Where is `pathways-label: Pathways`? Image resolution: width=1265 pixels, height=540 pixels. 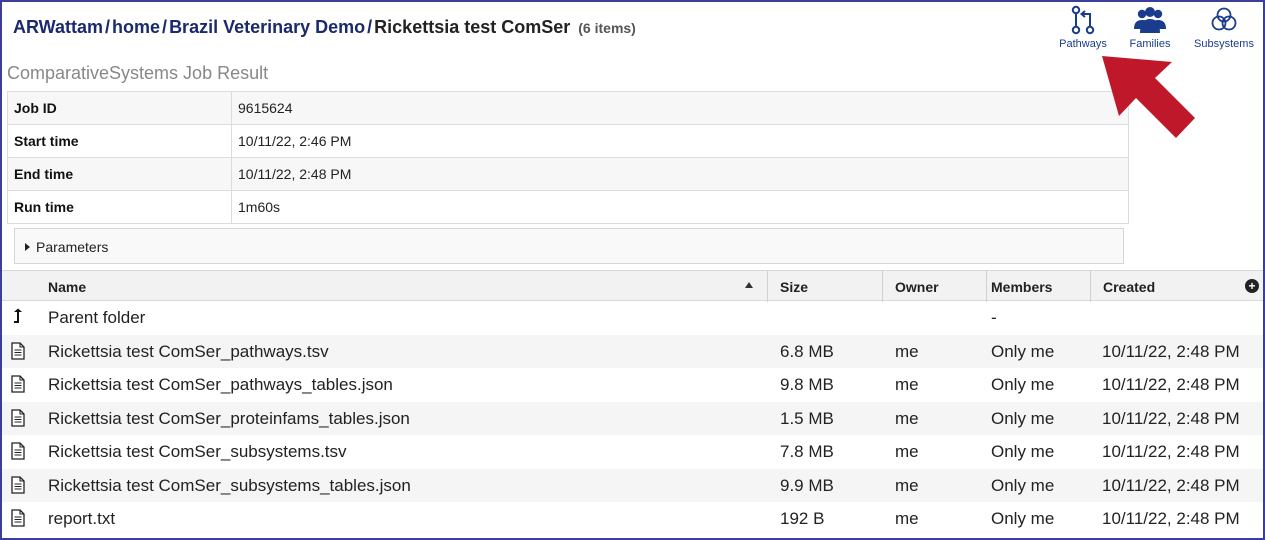 pathways-label: Pathways is located at coordinates (1083, 44).